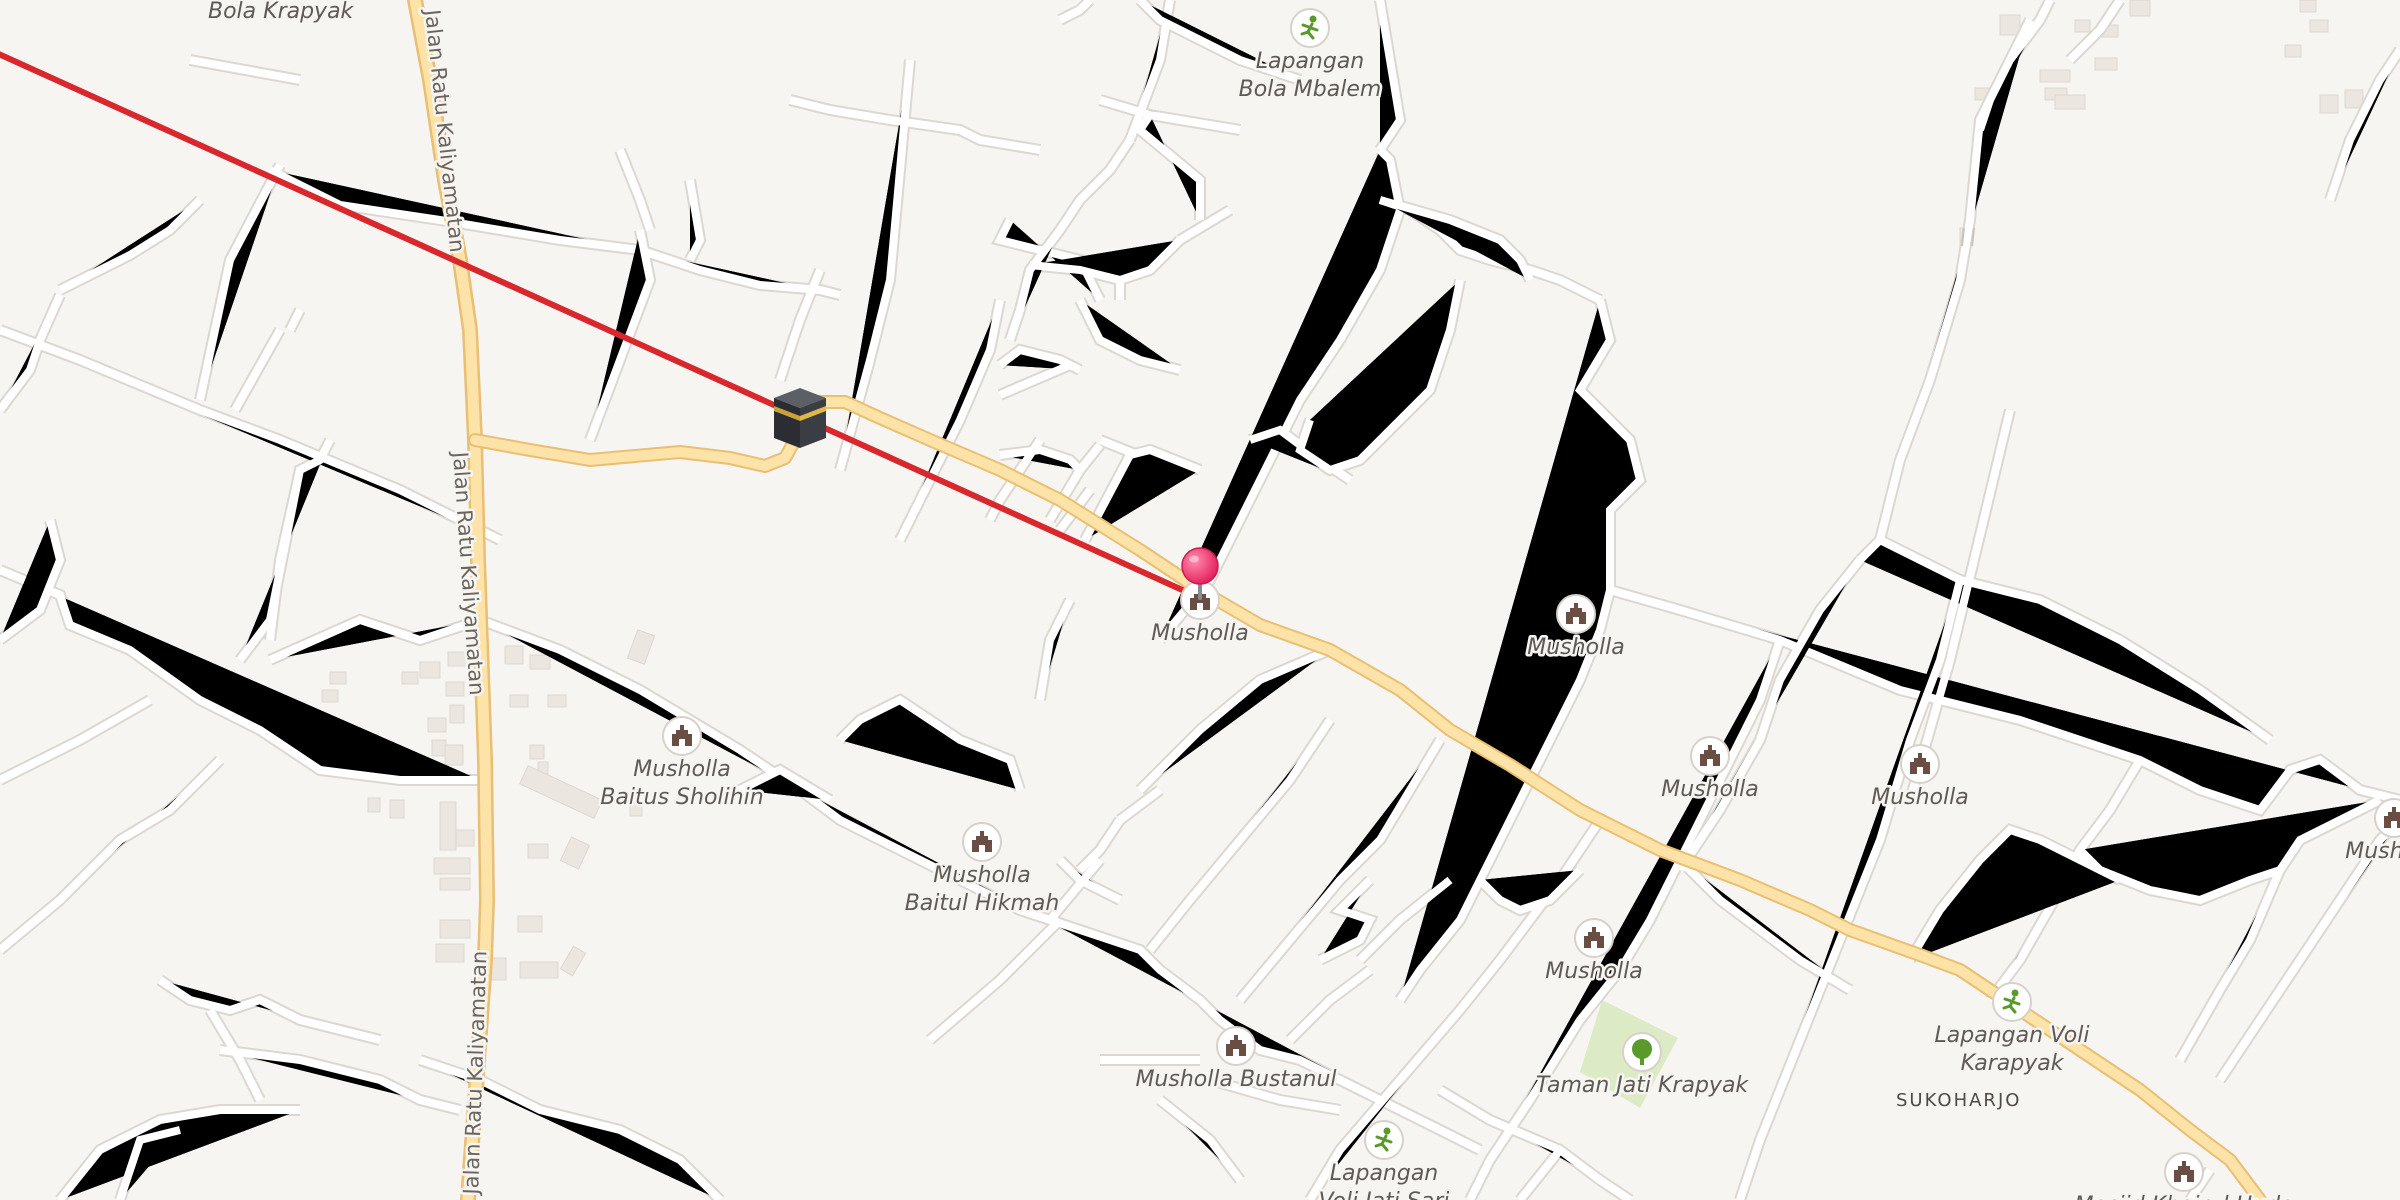  Describe the element at coordinates (1958, 1100) in the screenshot. I see `area-label-sukoharjo: SUKOHARJO` at that location.